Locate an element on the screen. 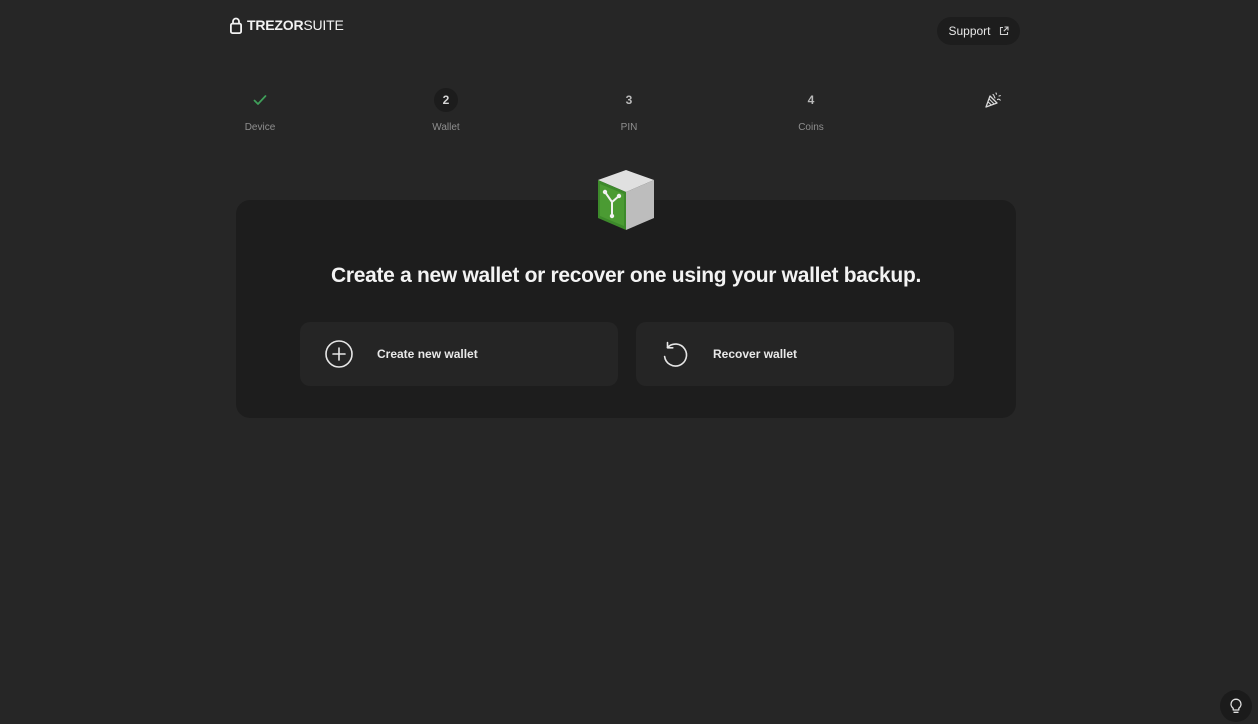  logo-text-light: SUITE is located at coordinates (323, 25).